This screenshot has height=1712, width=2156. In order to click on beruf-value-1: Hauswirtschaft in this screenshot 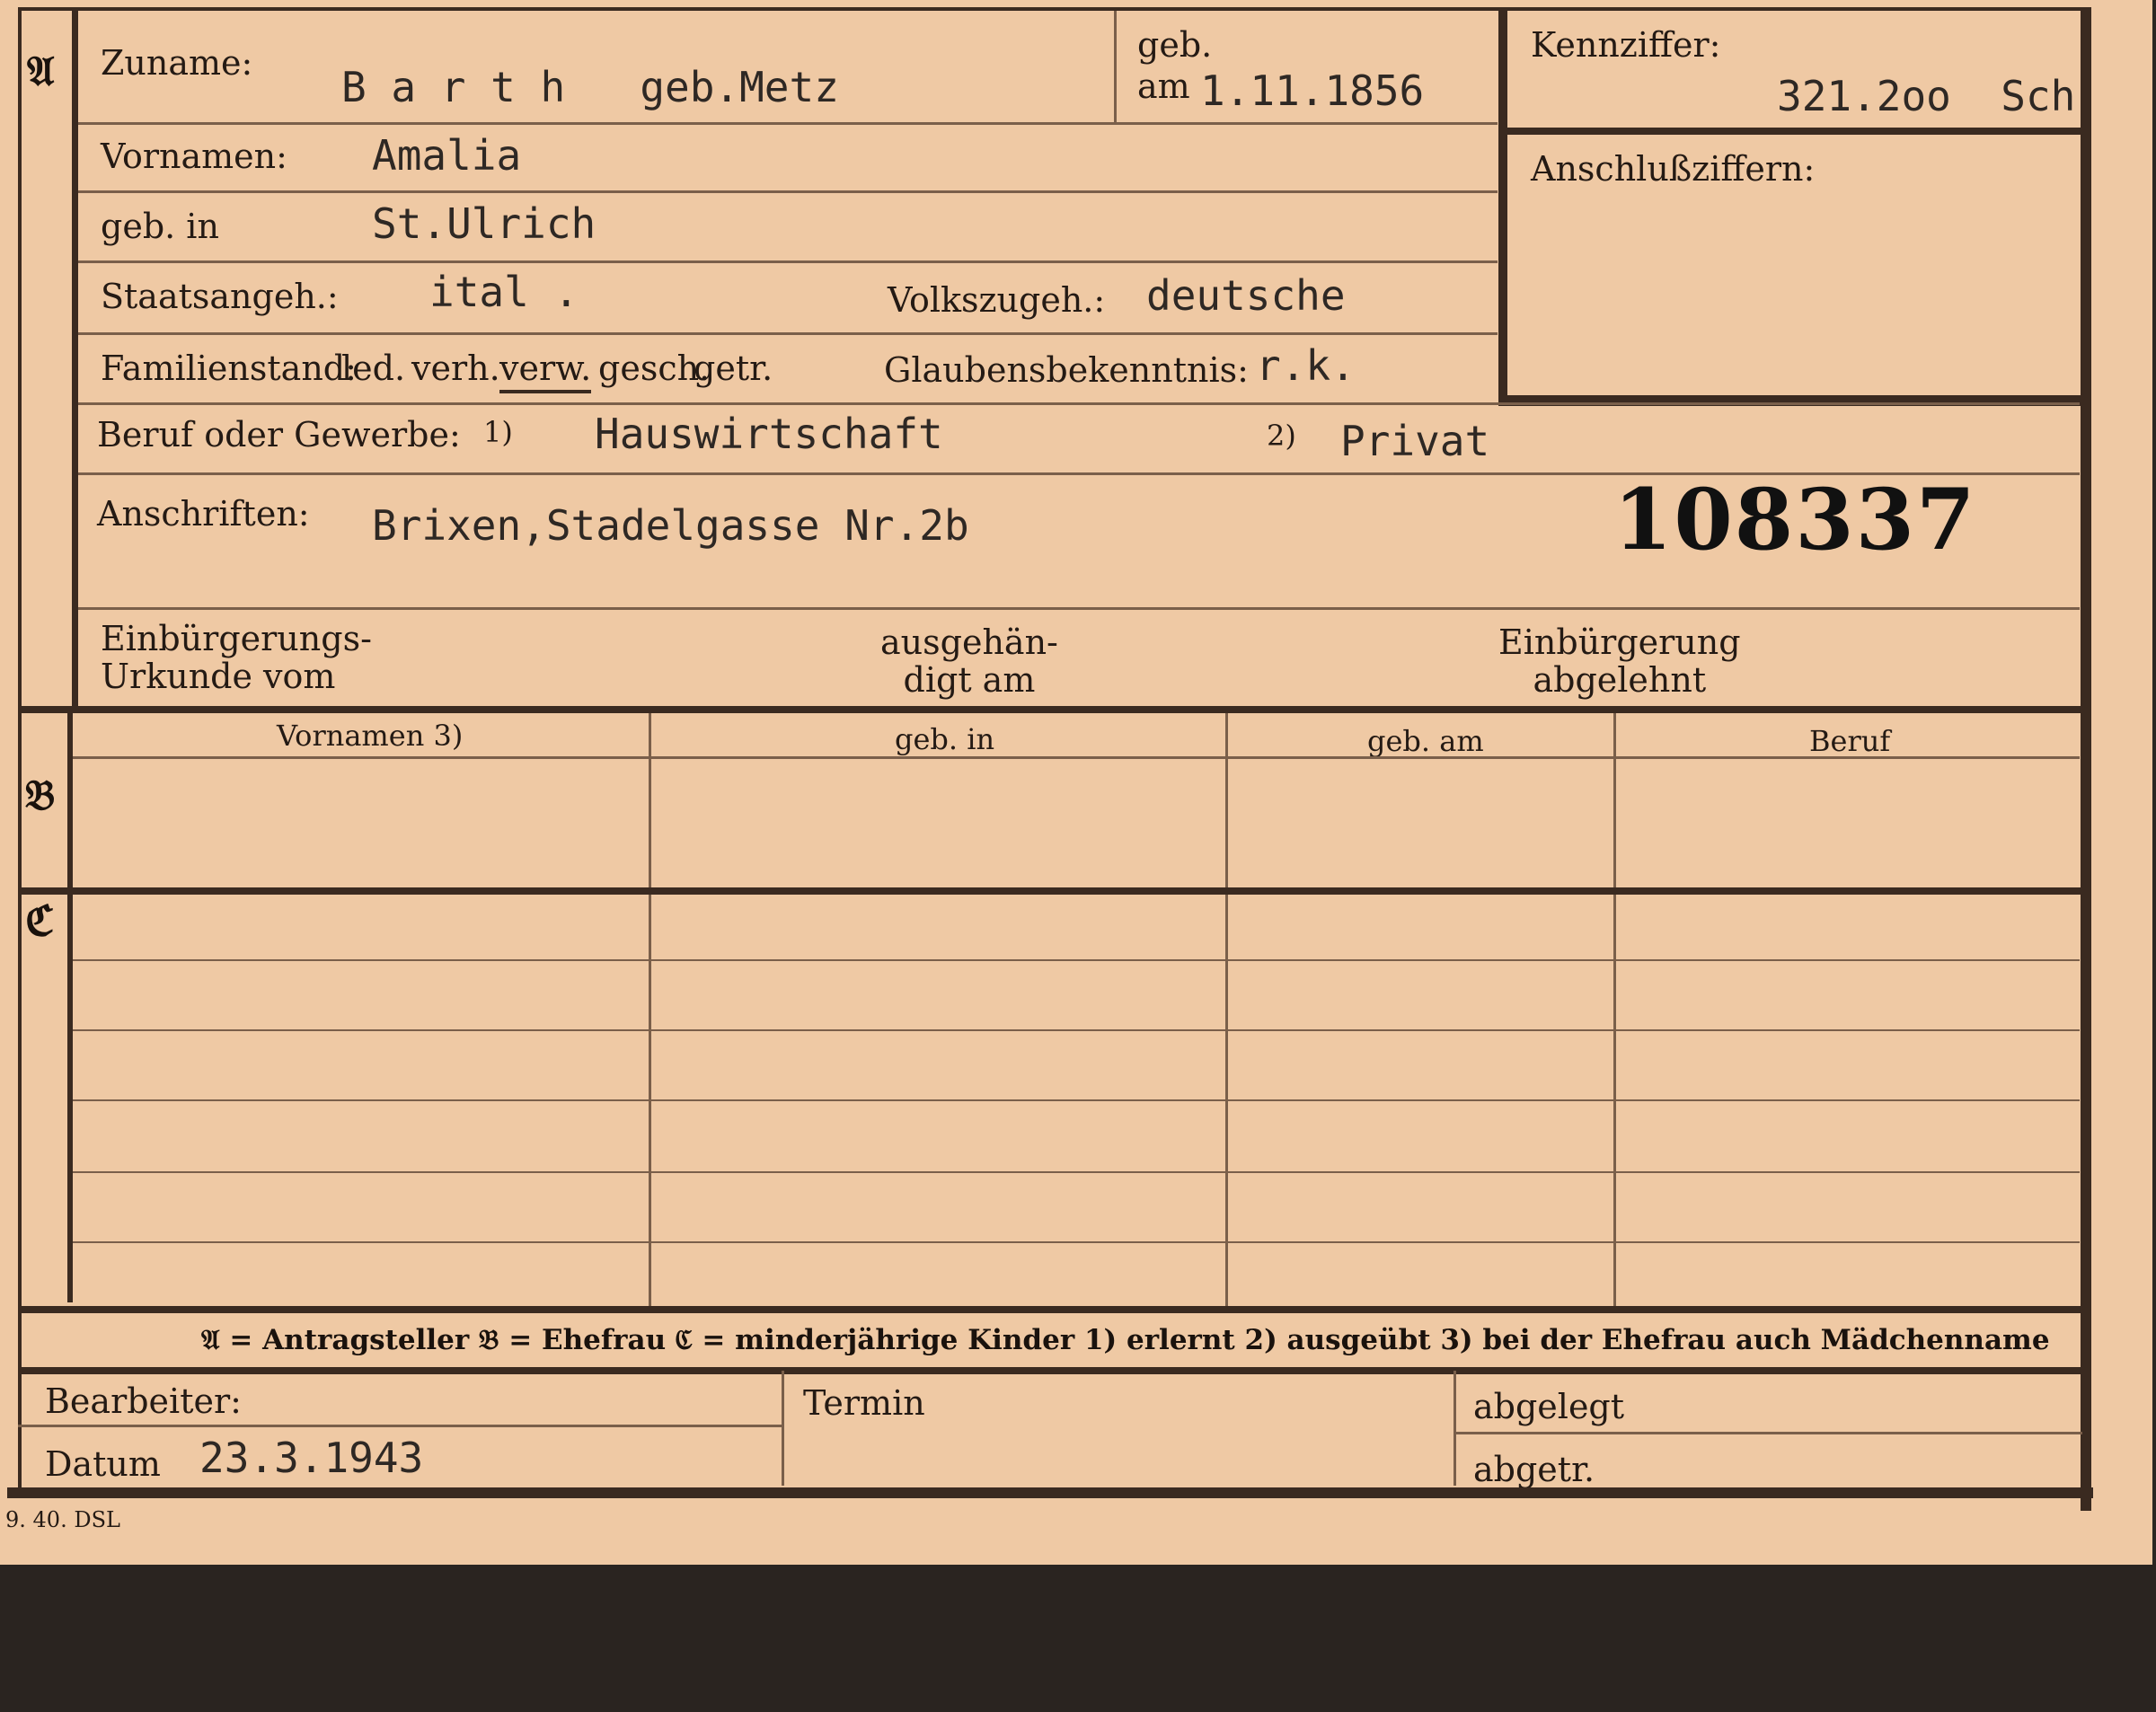, I will do `click(769, 434)`.